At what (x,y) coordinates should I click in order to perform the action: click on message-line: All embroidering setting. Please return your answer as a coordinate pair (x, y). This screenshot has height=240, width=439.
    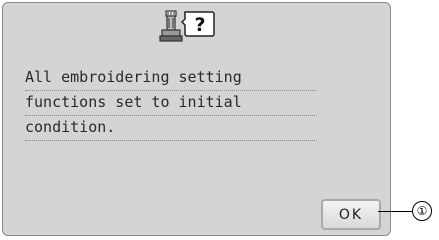
    Looking at the image, I should click on (171, 78).